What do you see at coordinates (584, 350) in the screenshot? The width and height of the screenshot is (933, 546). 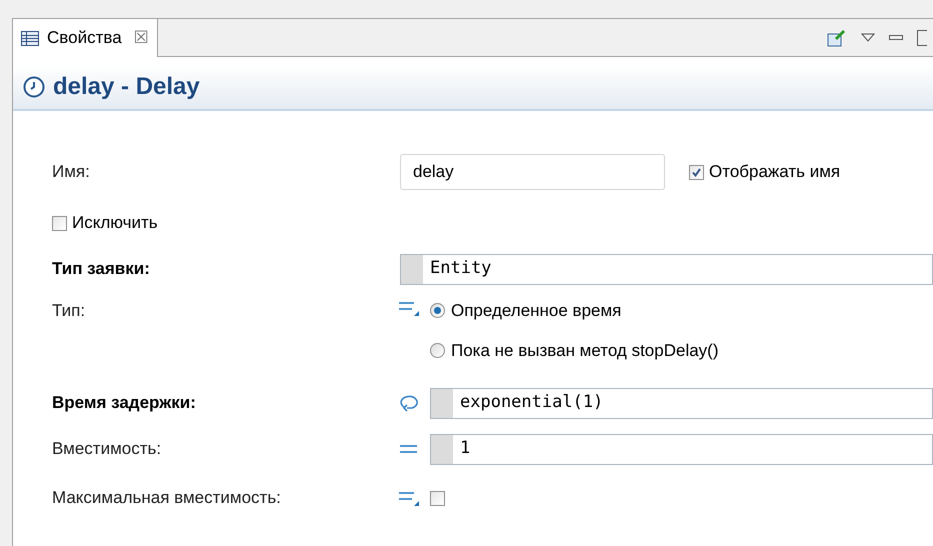 I see `radio-label: Пока не вызван метод stopDelay()` at bounding box center [584, 350].